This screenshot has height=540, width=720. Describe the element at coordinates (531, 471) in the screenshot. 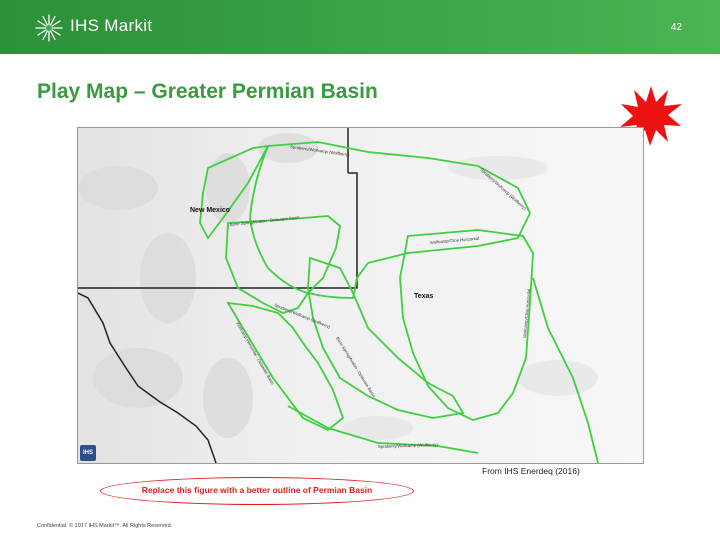

I see `source-caption: From IHS Enerdeq (2016)` at that location.